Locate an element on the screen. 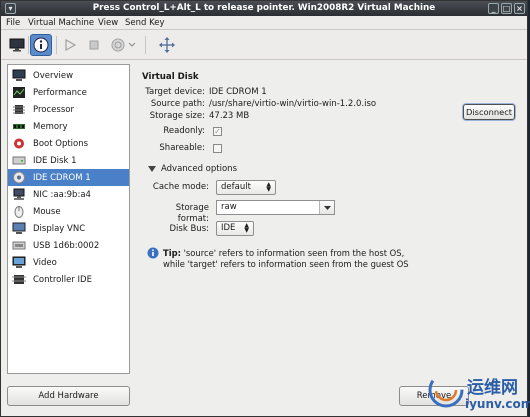 Image resolution: width=530 pixels, height=417 pixels. disconnect-button: Disconnect is located at coordinates (489, 112).